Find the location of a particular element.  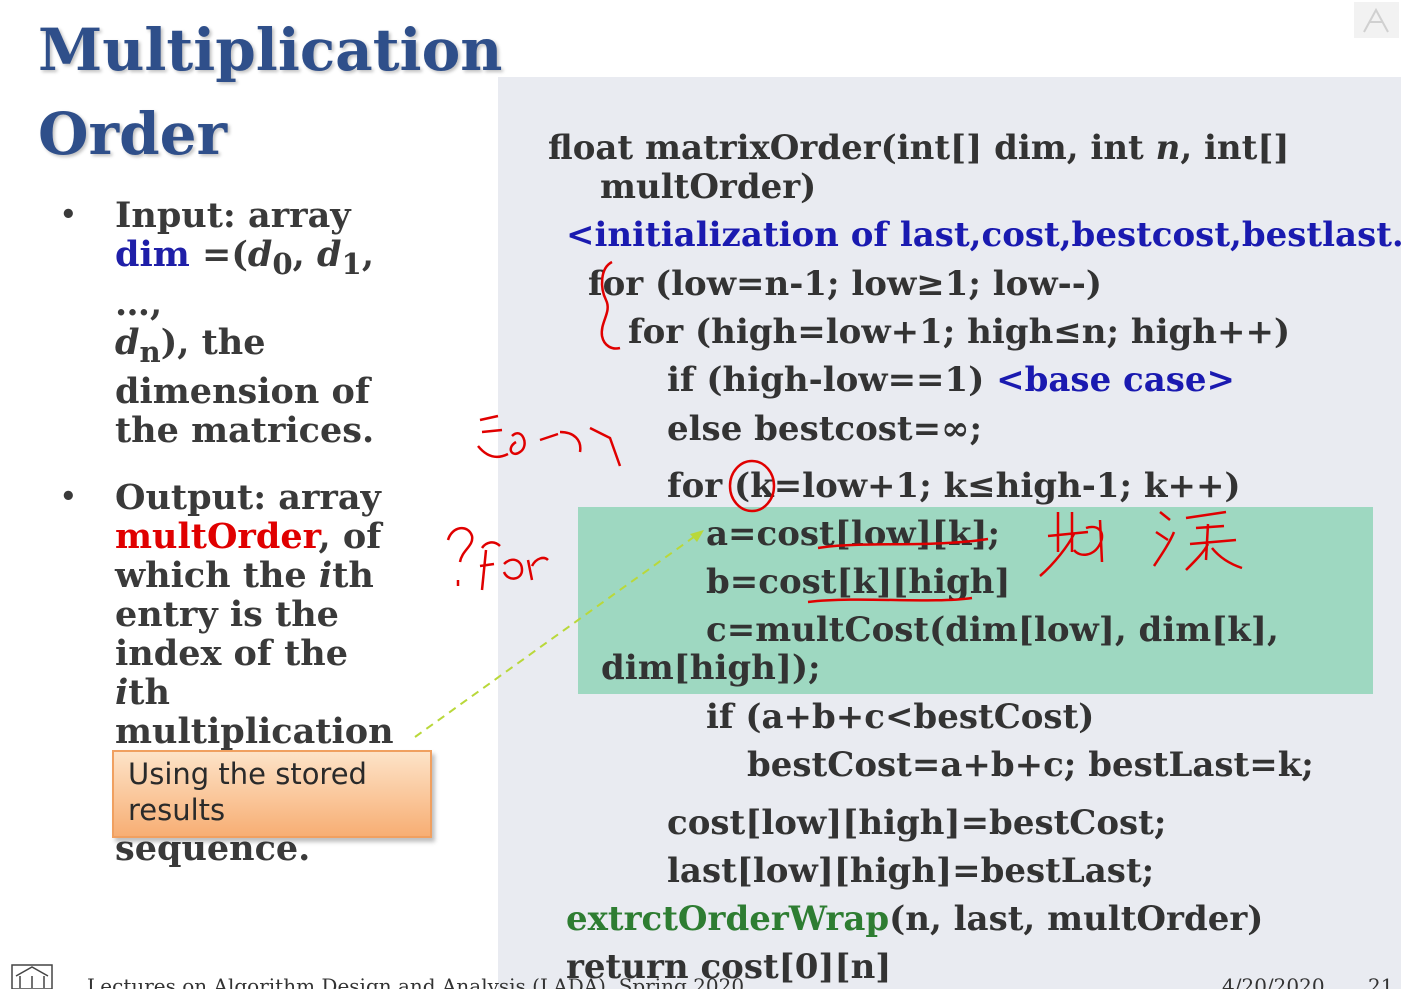

watermark-icon is located at coordinates (1376, 20).